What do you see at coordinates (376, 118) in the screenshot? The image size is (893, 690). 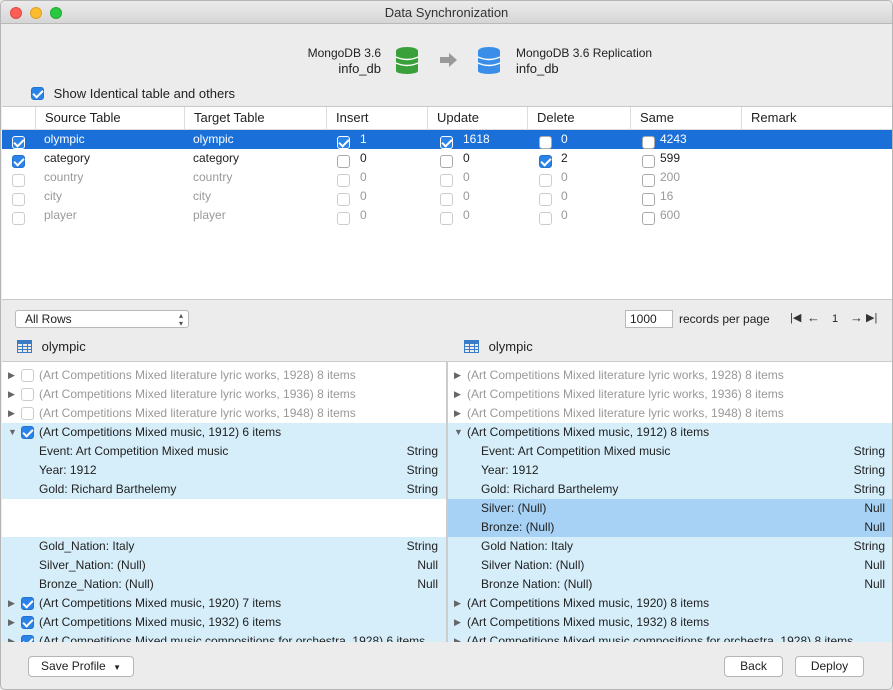 I see `column-header-insert: Insert` at bounding box center [376, 118].